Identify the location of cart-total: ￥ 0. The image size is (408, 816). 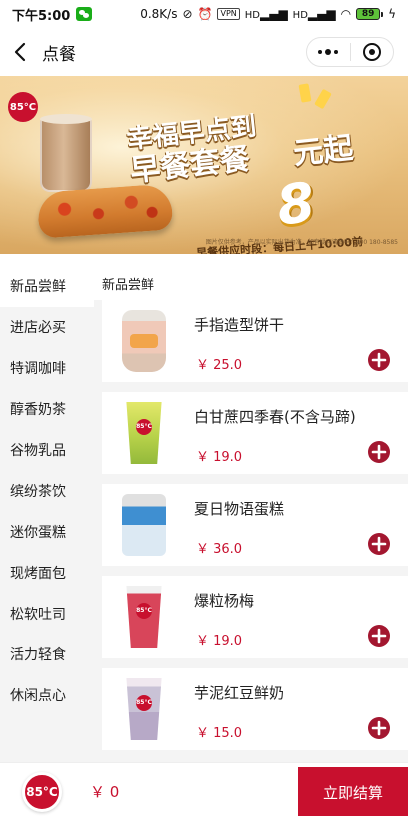
(105, 792).